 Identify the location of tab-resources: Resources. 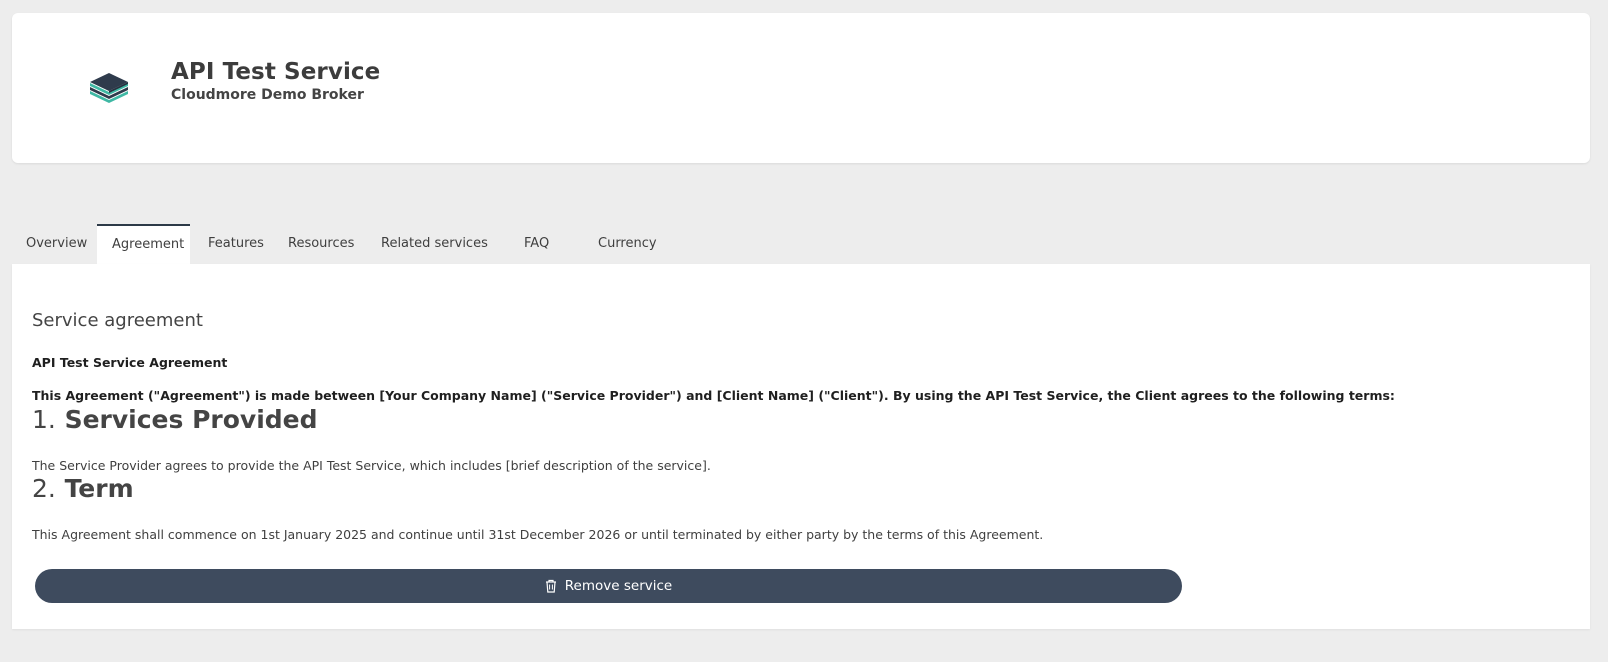
(322, 244).